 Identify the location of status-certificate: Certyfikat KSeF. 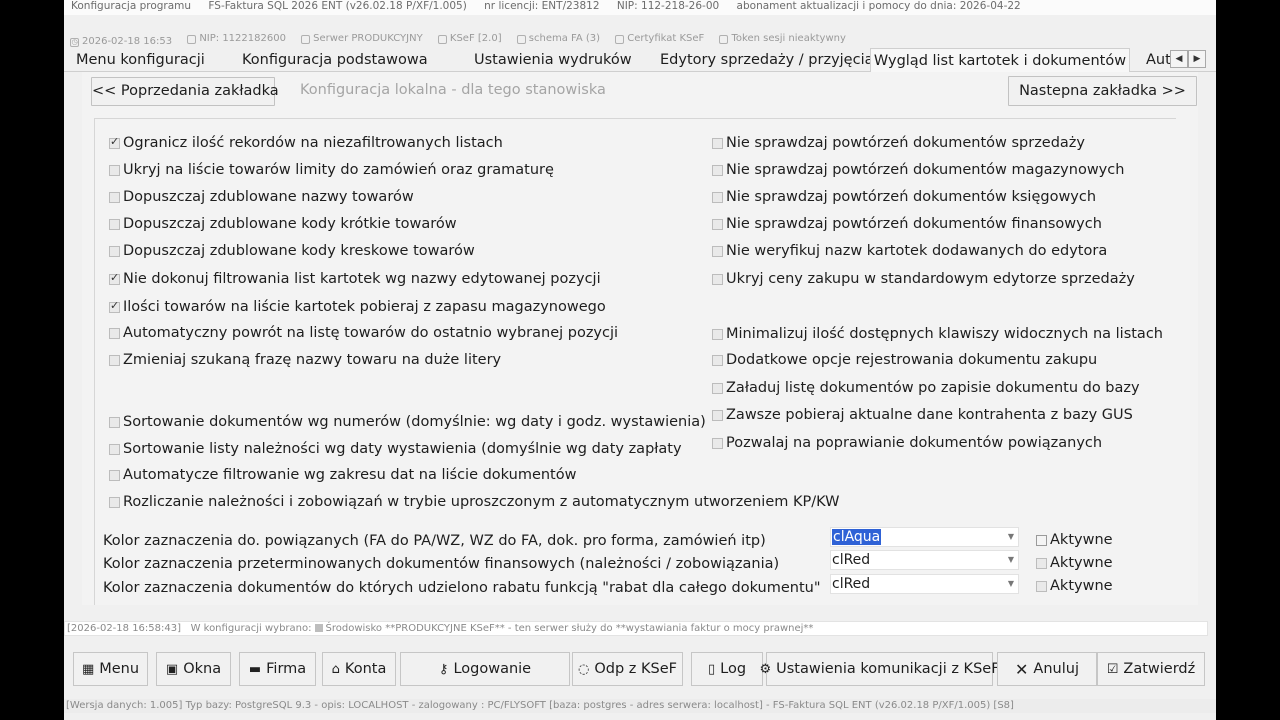
(659, 39).